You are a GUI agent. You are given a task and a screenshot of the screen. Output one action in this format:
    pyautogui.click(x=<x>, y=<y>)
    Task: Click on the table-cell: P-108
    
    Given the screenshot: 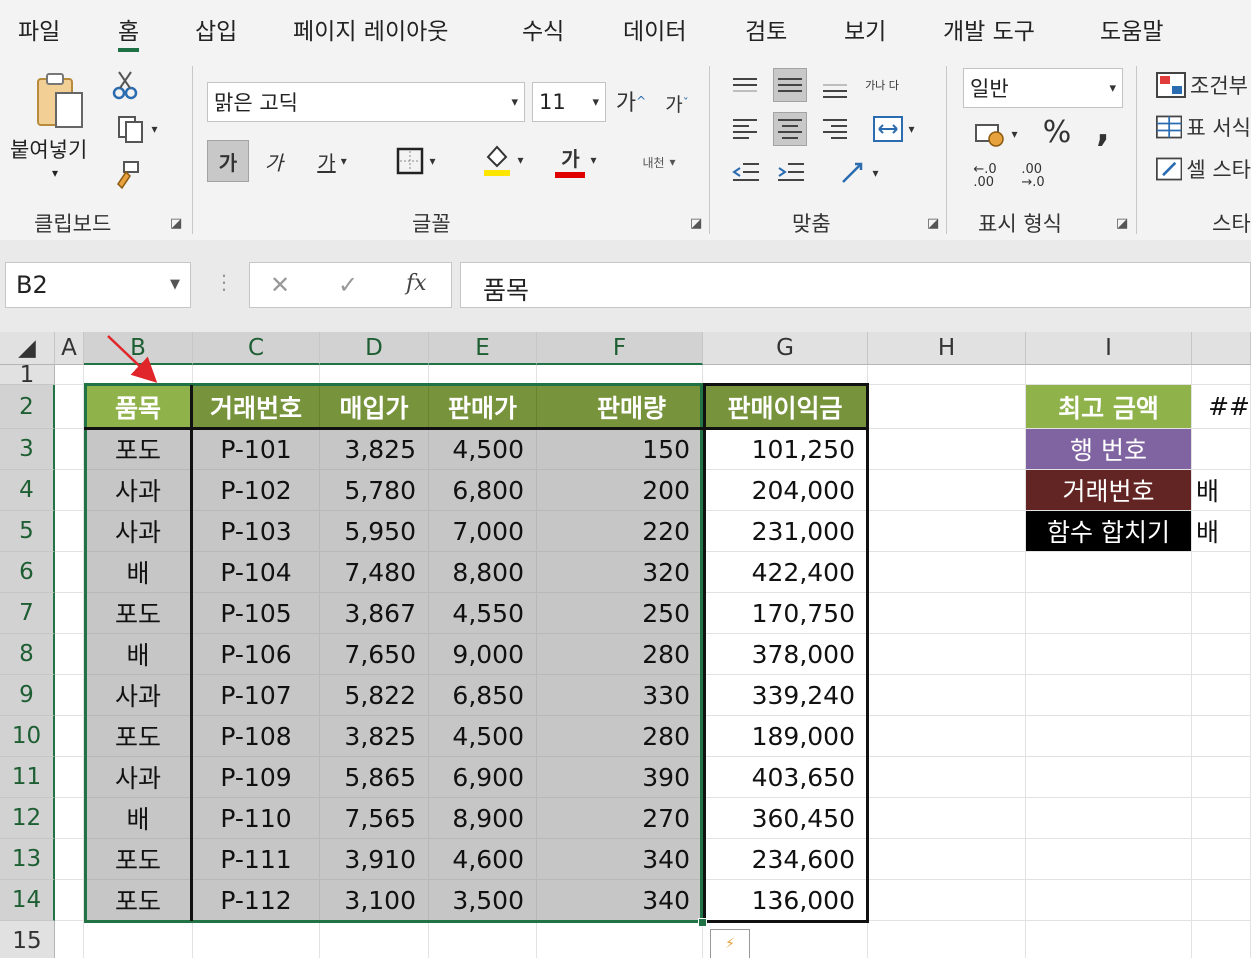 What is the action you would take?
    pyautogui.click(x=256, y=736)
    